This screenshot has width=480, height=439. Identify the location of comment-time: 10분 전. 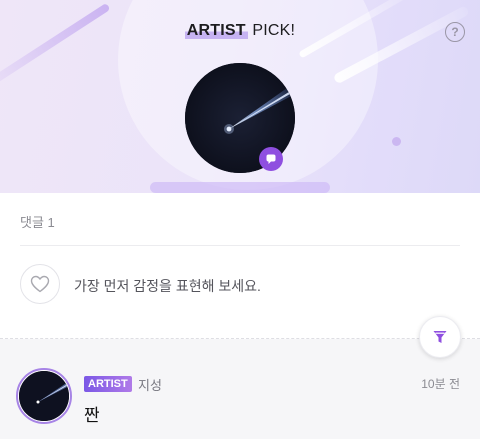
(440, 384).